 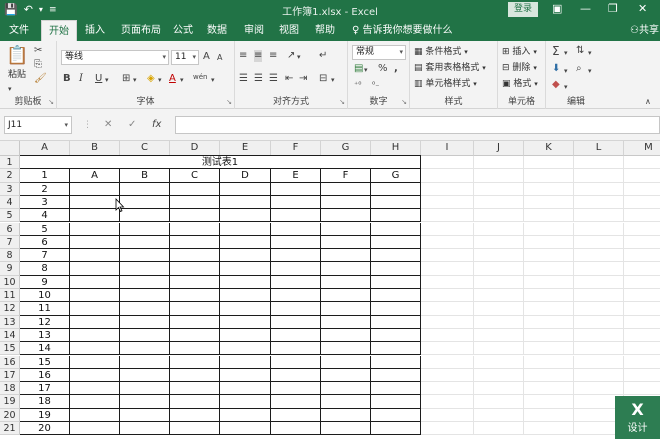 I want to click on row-header-19: 19, so click(x=10, y=402).